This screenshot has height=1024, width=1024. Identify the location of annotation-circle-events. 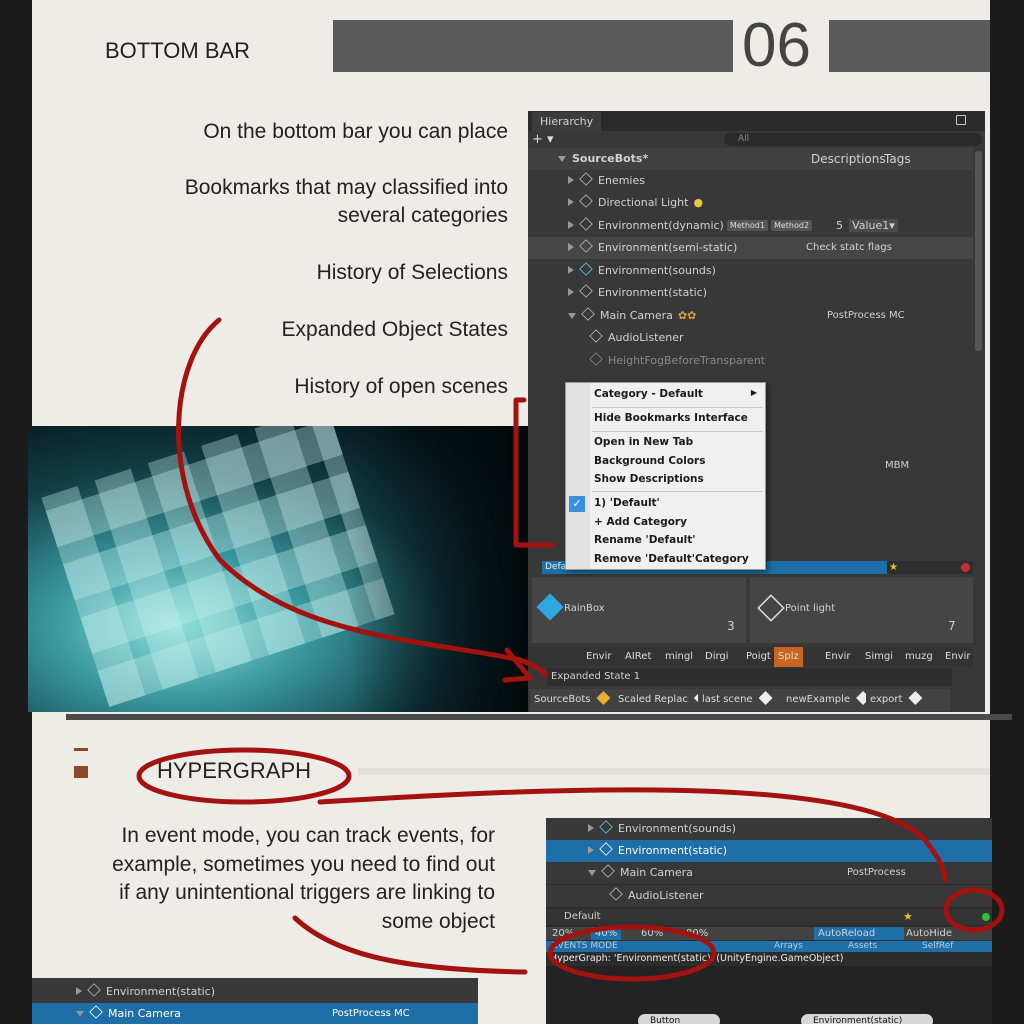
(632, 953).